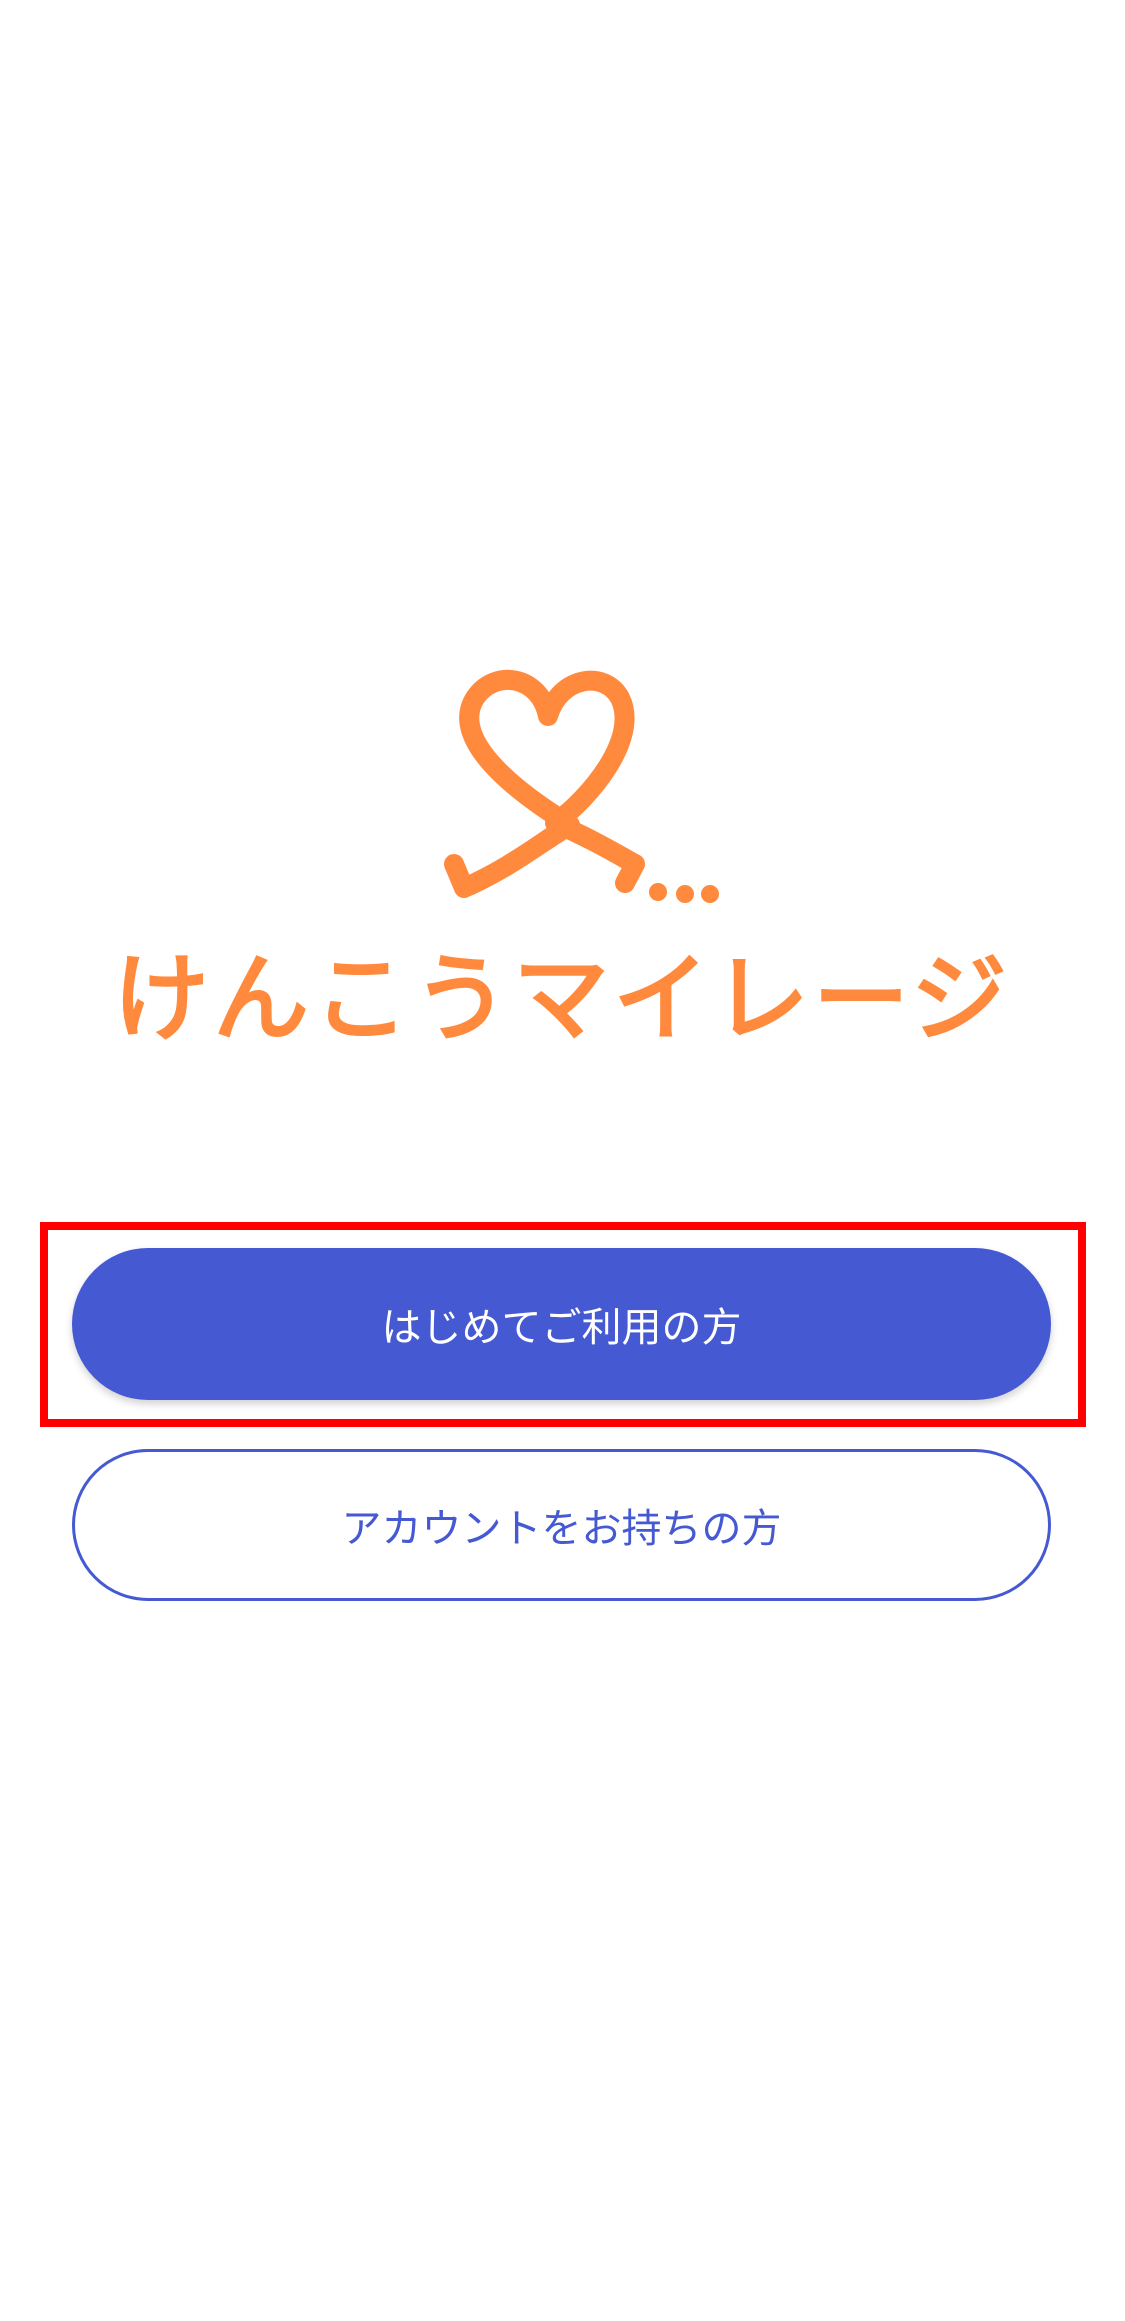 The height and width of the screenshot is (2321, 1125). What do you see at coordinates (581, 786) in the screenshot?
I see `heart-ribbon-icon` at bounding box center [581, 786].